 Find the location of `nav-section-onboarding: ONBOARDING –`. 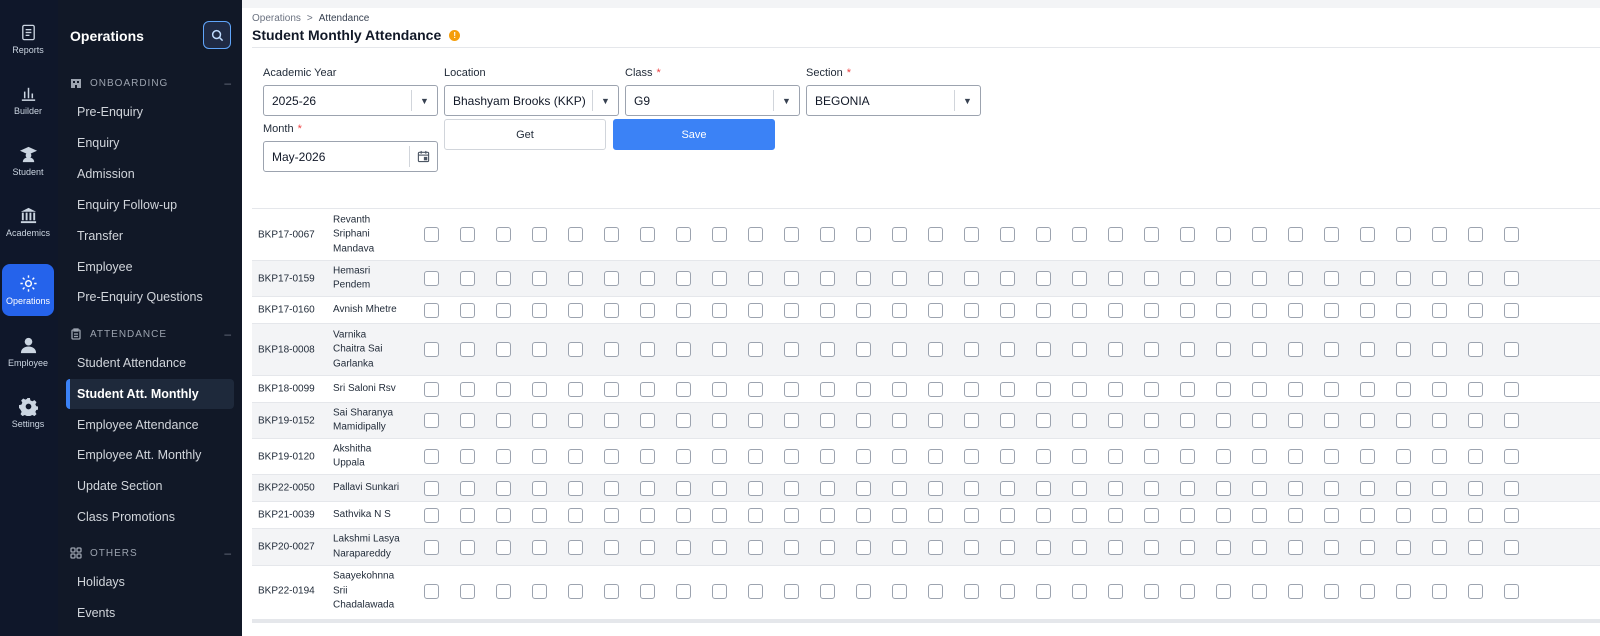

nav-section-onboarding: ONBOARDING – is located at coordinates (151, 83).